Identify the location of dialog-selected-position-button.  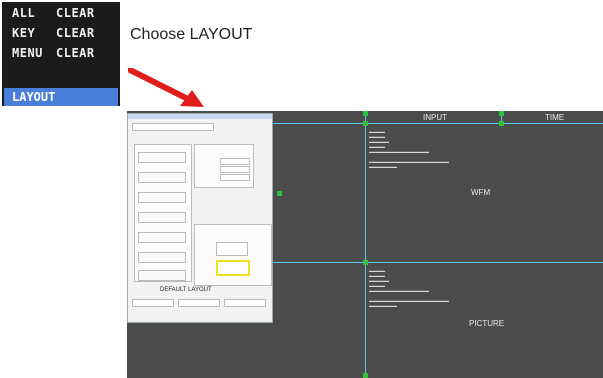
(233, 268).